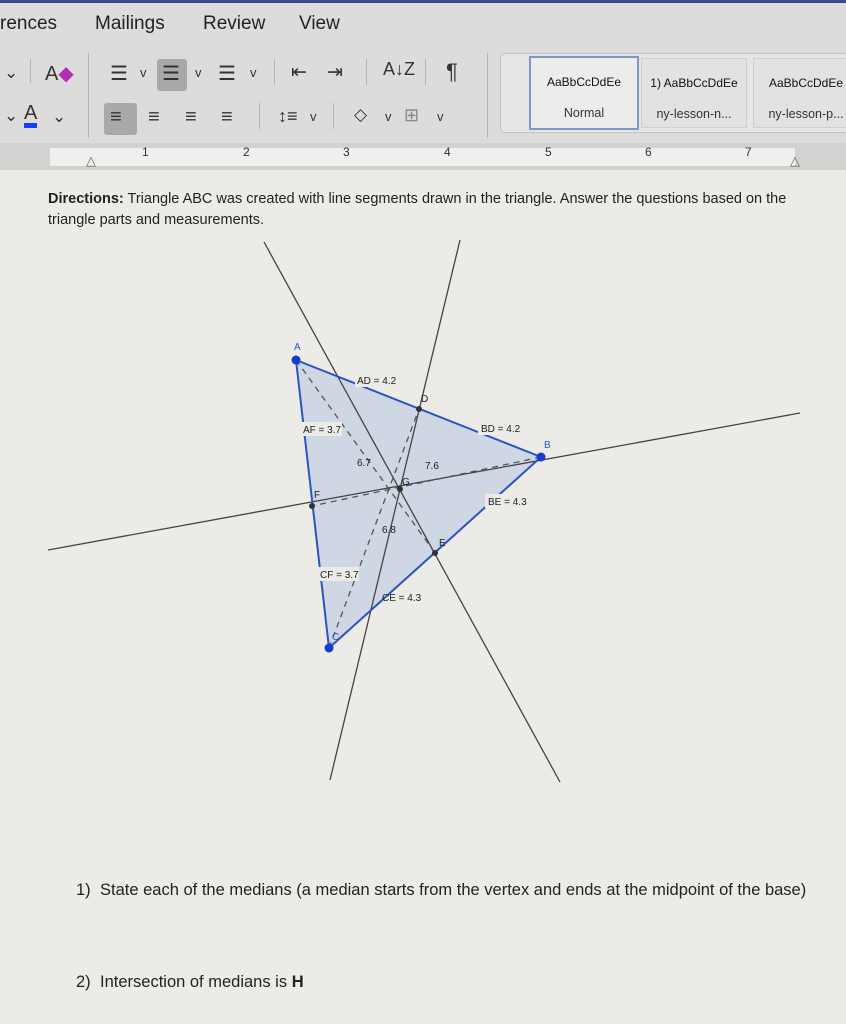 Image resolution: width=846 pixels, height=1024 pixels. Describe the element at coordinates (329, 648) in the screenshot. I see `point-c-marker` at that location.